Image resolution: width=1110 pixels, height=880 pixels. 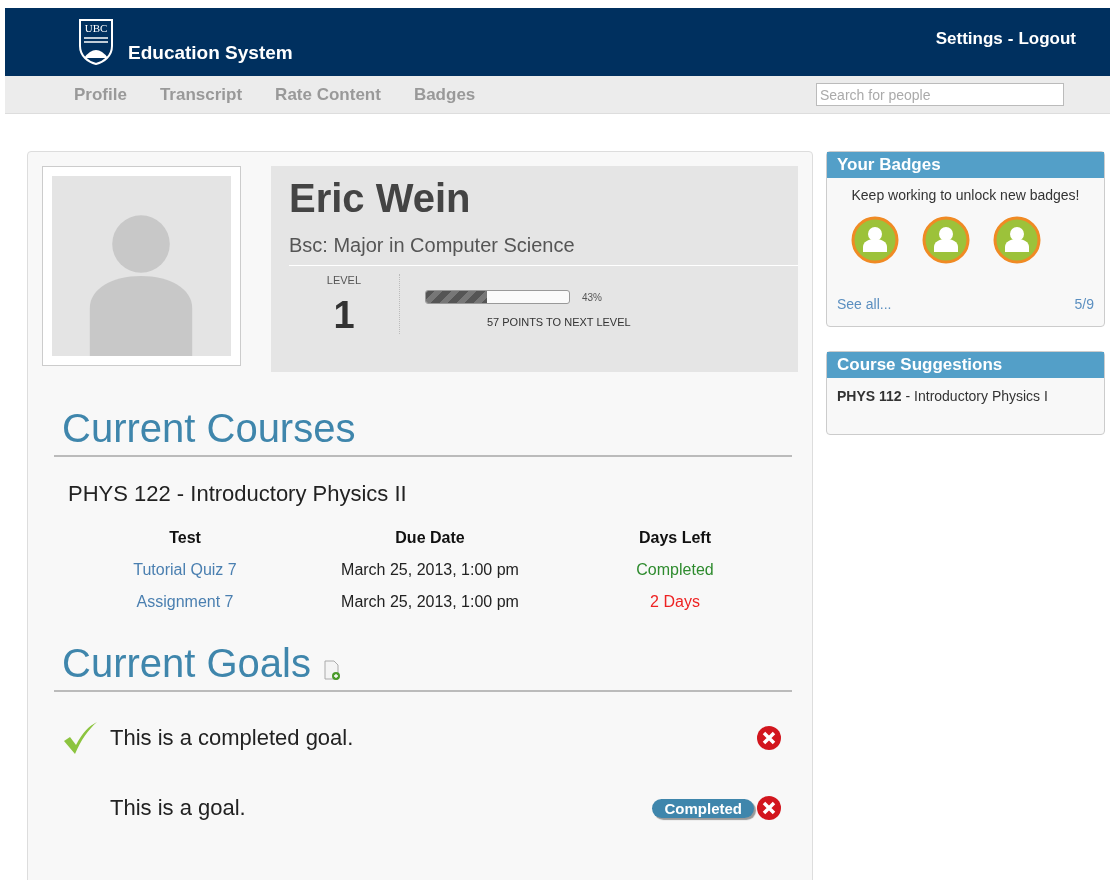 I want to click on nav-tab: Badges, so click(x=444, y=94).